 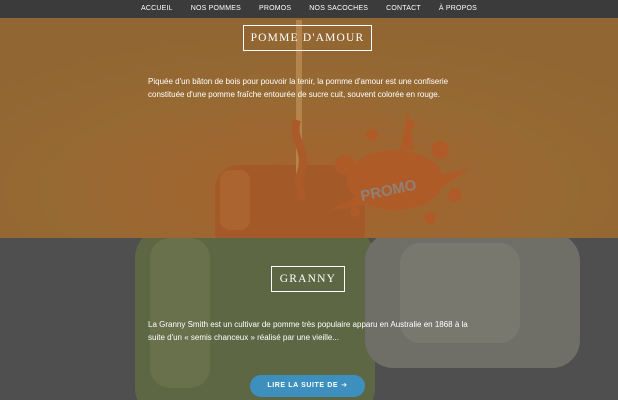 I want to click on nav-item-promos: PROMOS, so click(x=275, y=9).